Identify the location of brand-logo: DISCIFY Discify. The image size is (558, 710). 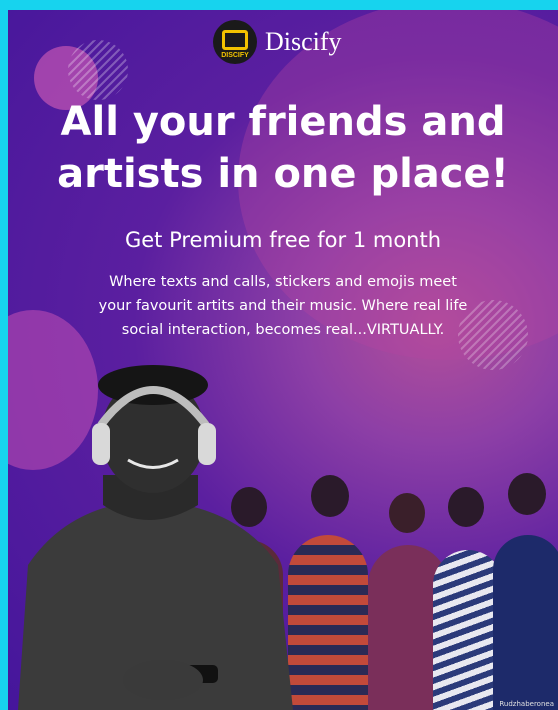
(277, 42).